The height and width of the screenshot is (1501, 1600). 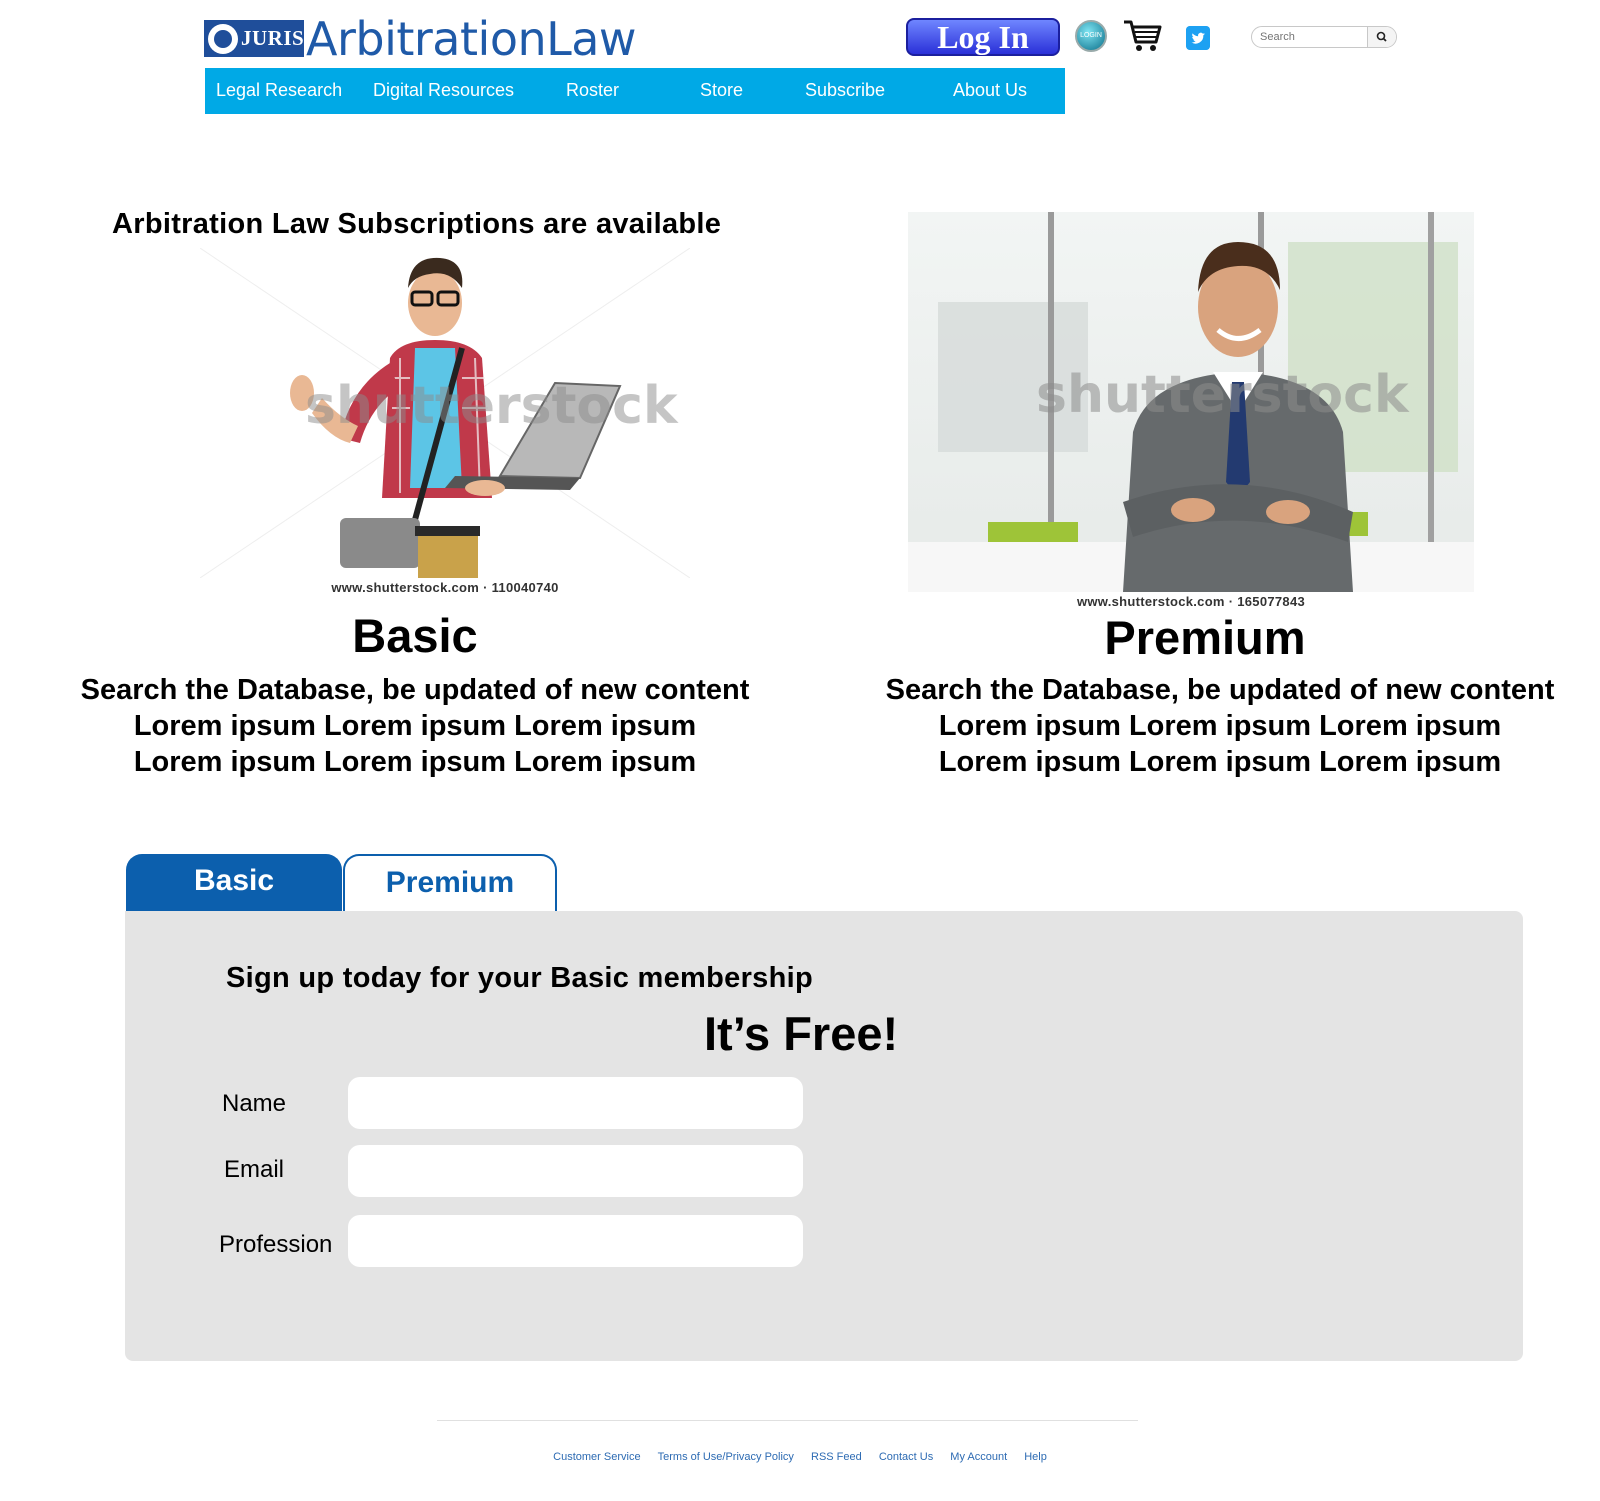 What do you see at coordinates (234, 883) in the screenshot?
I see `tab-basic: Basic` at bounding box center [234, 883].